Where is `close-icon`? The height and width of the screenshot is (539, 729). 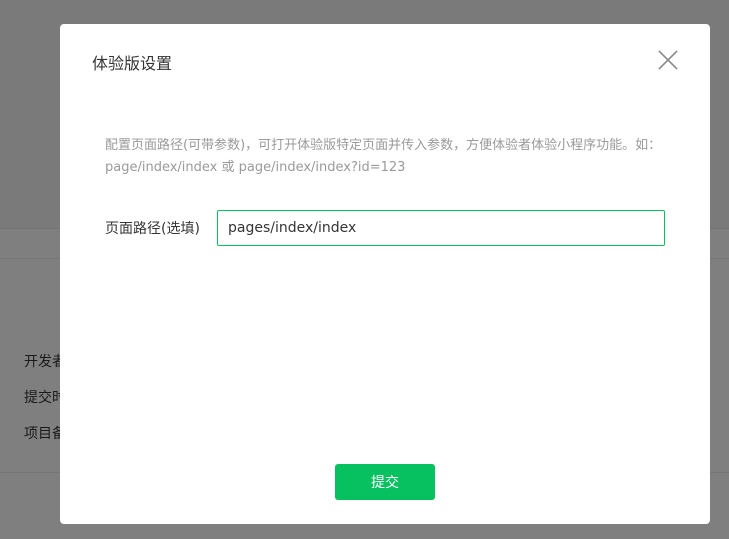 close-icon is located at coordinates (668, 60).